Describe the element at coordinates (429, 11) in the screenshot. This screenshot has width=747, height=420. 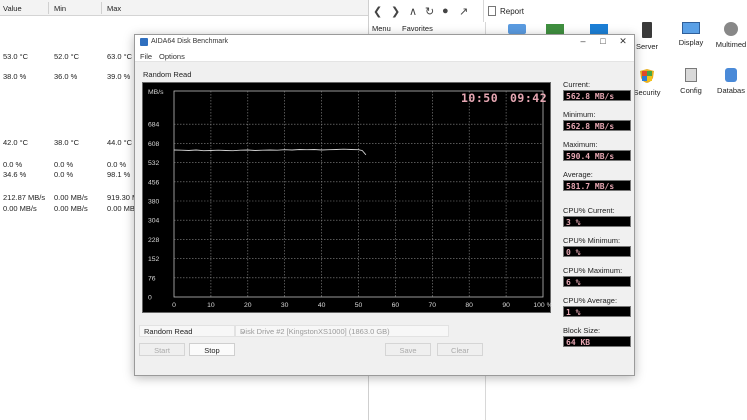
I see `refresh-icon: ↻` at that location.